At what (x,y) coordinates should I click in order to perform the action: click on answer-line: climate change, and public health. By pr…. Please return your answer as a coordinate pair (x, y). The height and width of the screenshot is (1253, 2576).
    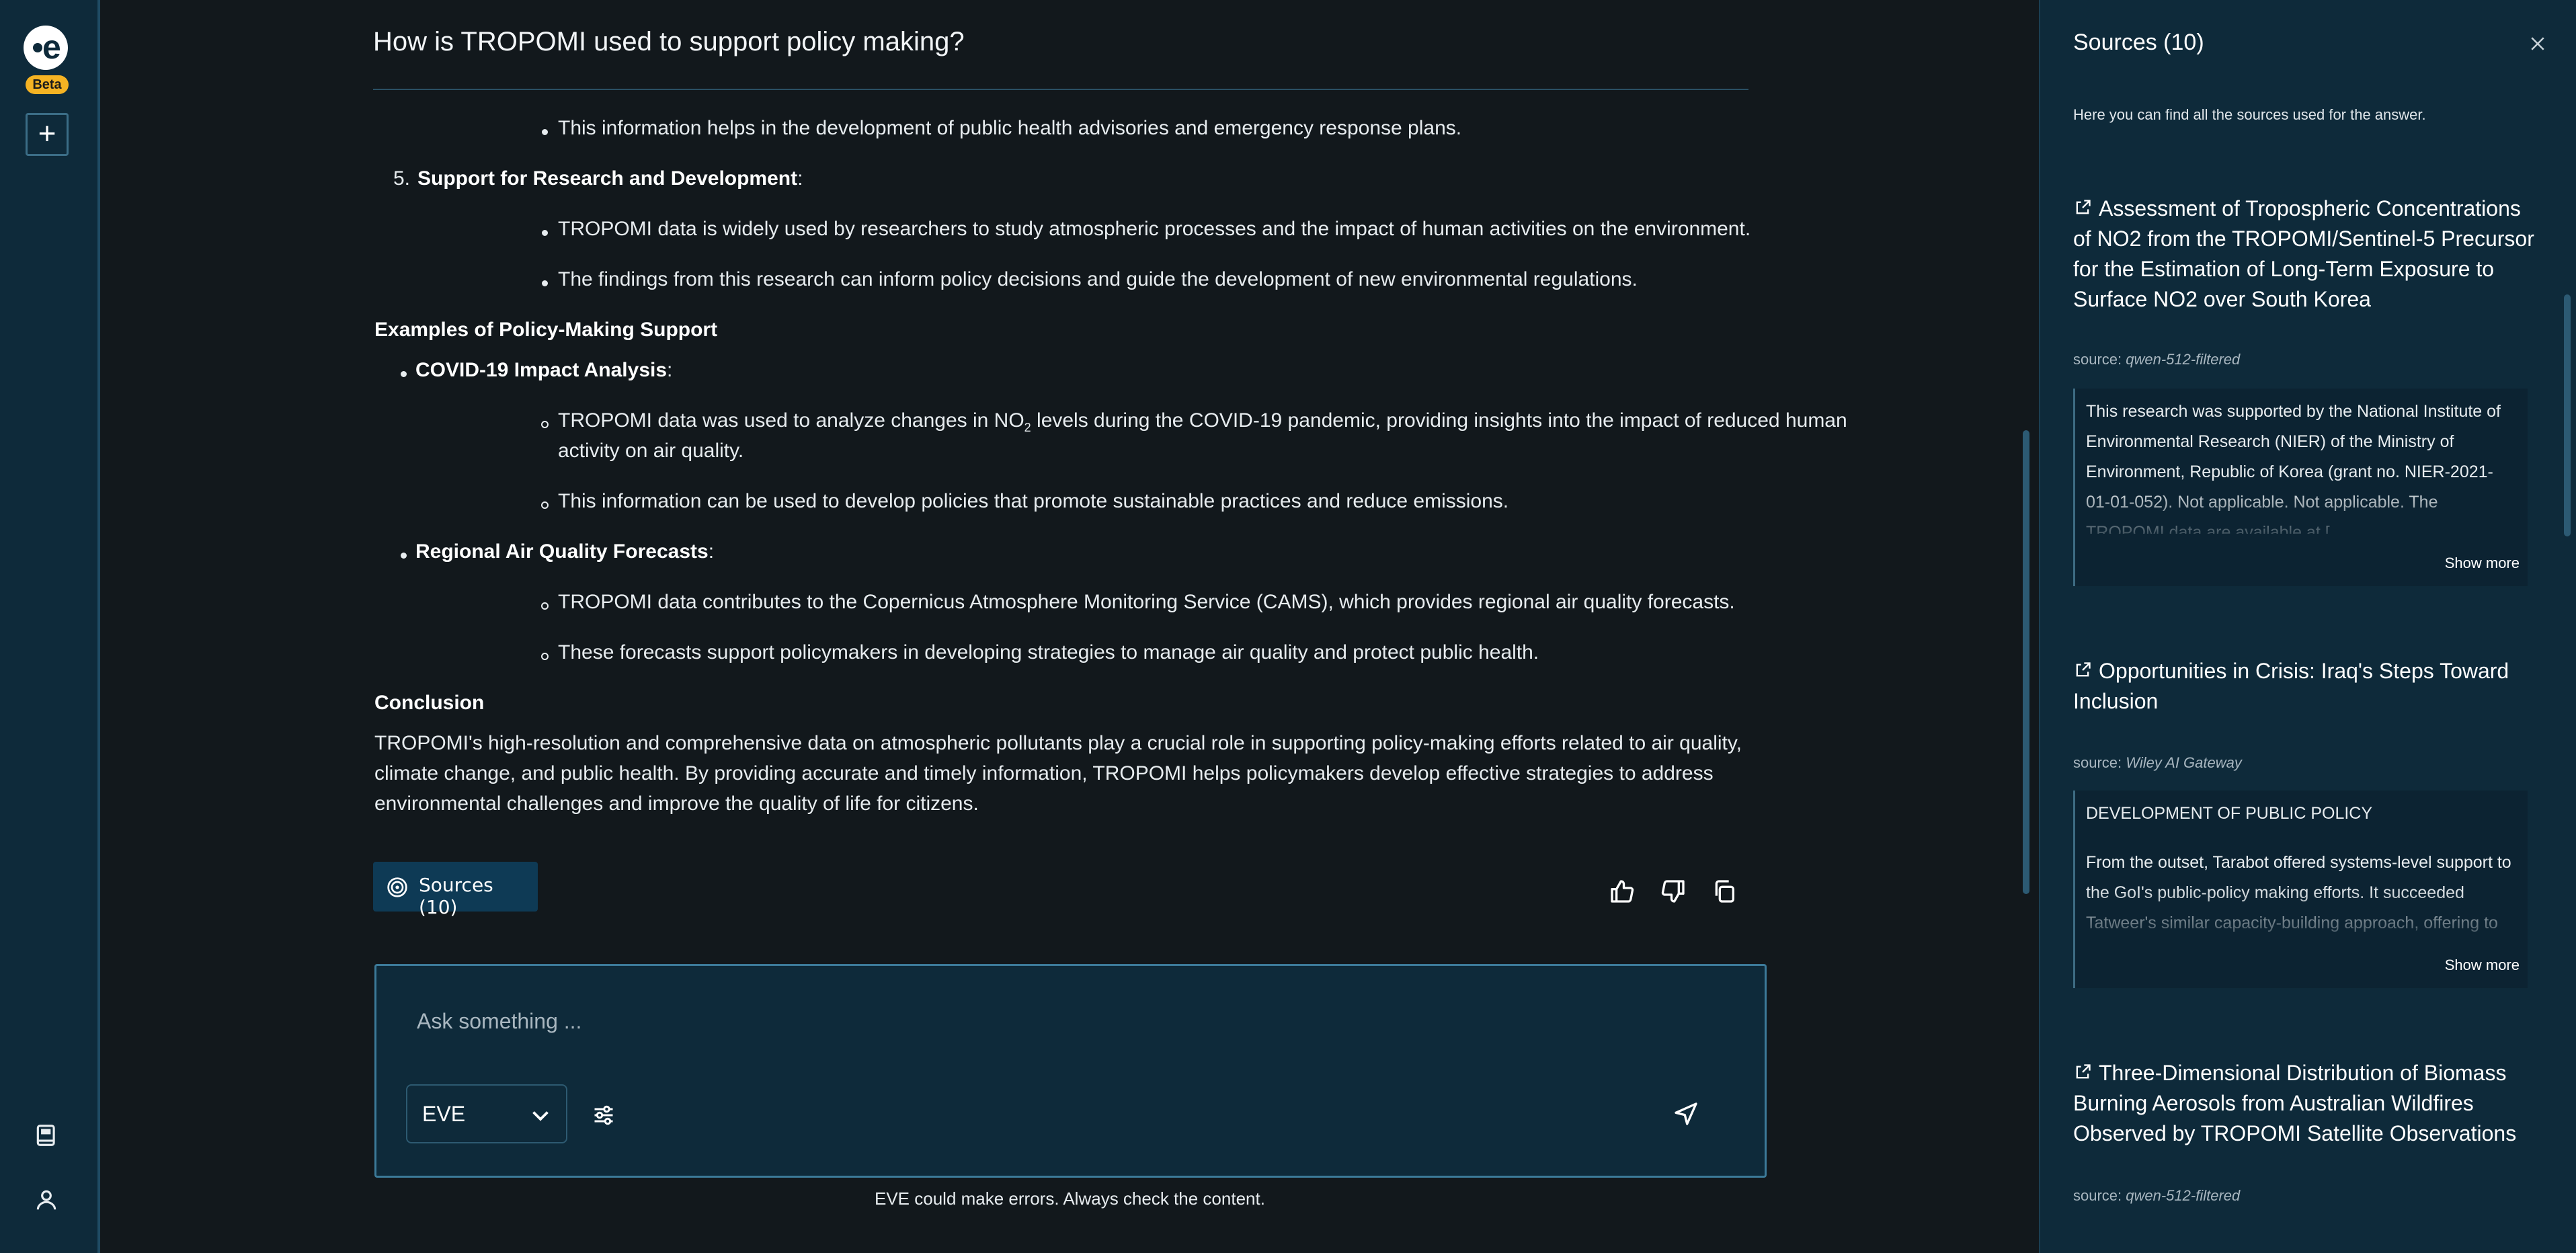
    Looking at the image, I should click on (1044, 773).